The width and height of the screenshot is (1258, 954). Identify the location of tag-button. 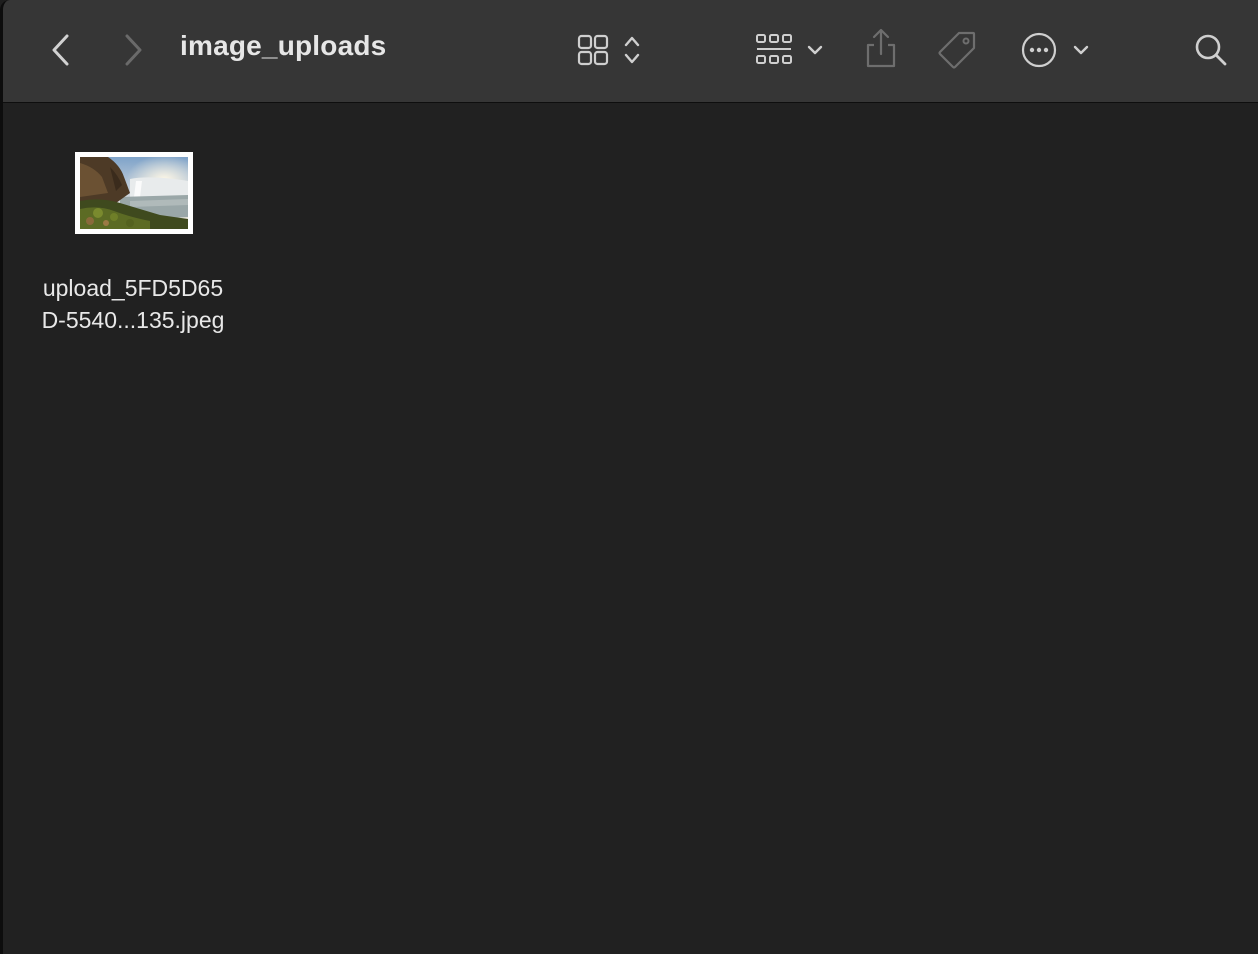
(957, 50).